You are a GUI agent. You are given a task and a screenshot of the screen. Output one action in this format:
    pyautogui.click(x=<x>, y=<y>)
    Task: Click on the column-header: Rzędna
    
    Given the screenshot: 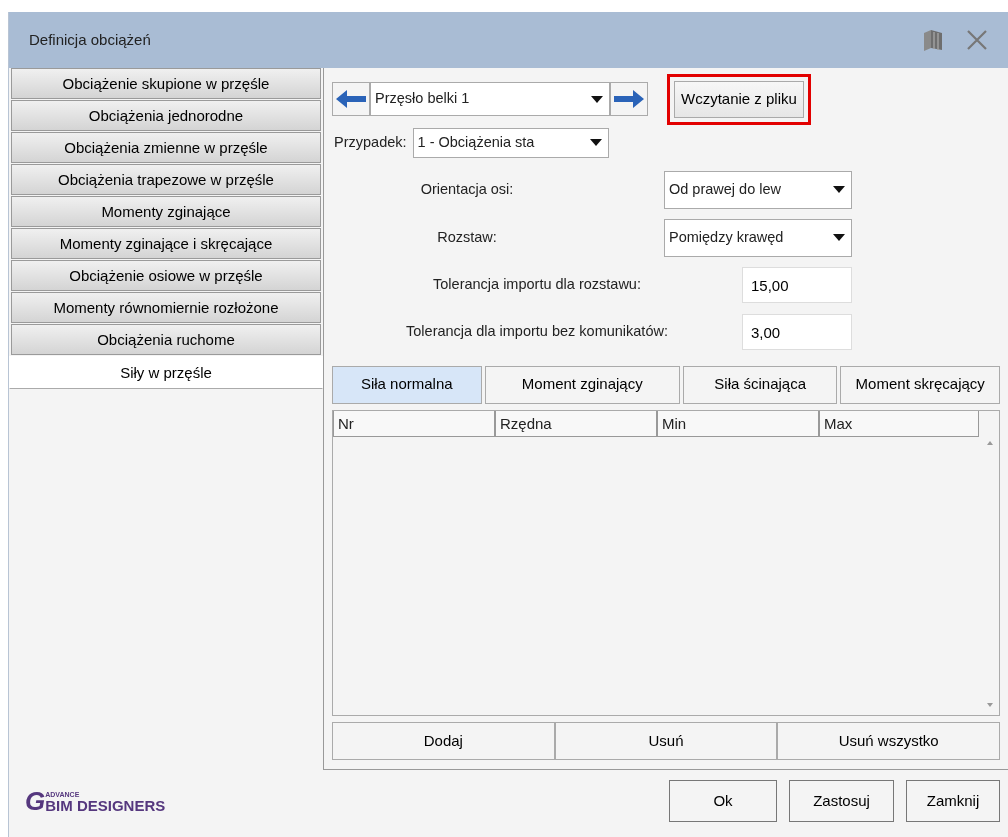 What is the action you would take?
    pyautogui.click(x=576, y=423)
    